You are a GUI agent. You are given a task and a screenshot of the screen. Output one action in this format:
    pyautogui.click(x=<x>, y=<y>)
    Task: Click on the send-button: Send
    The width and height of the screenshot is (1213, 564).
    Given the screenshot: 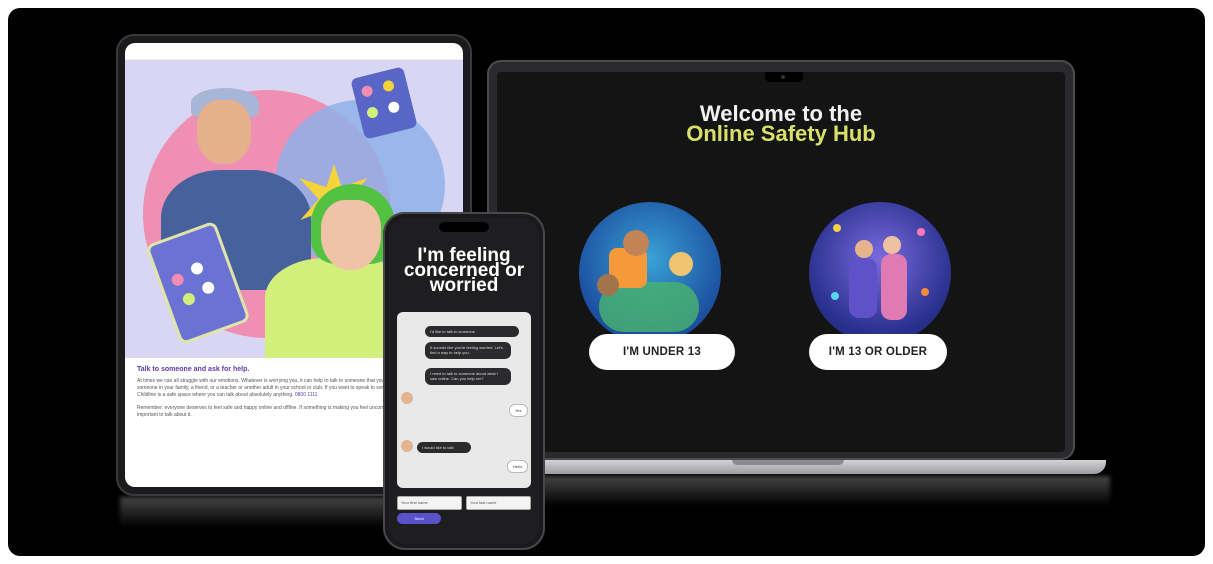 What is the action you would take?
    pyautogui.click(x=419, y=518)
    